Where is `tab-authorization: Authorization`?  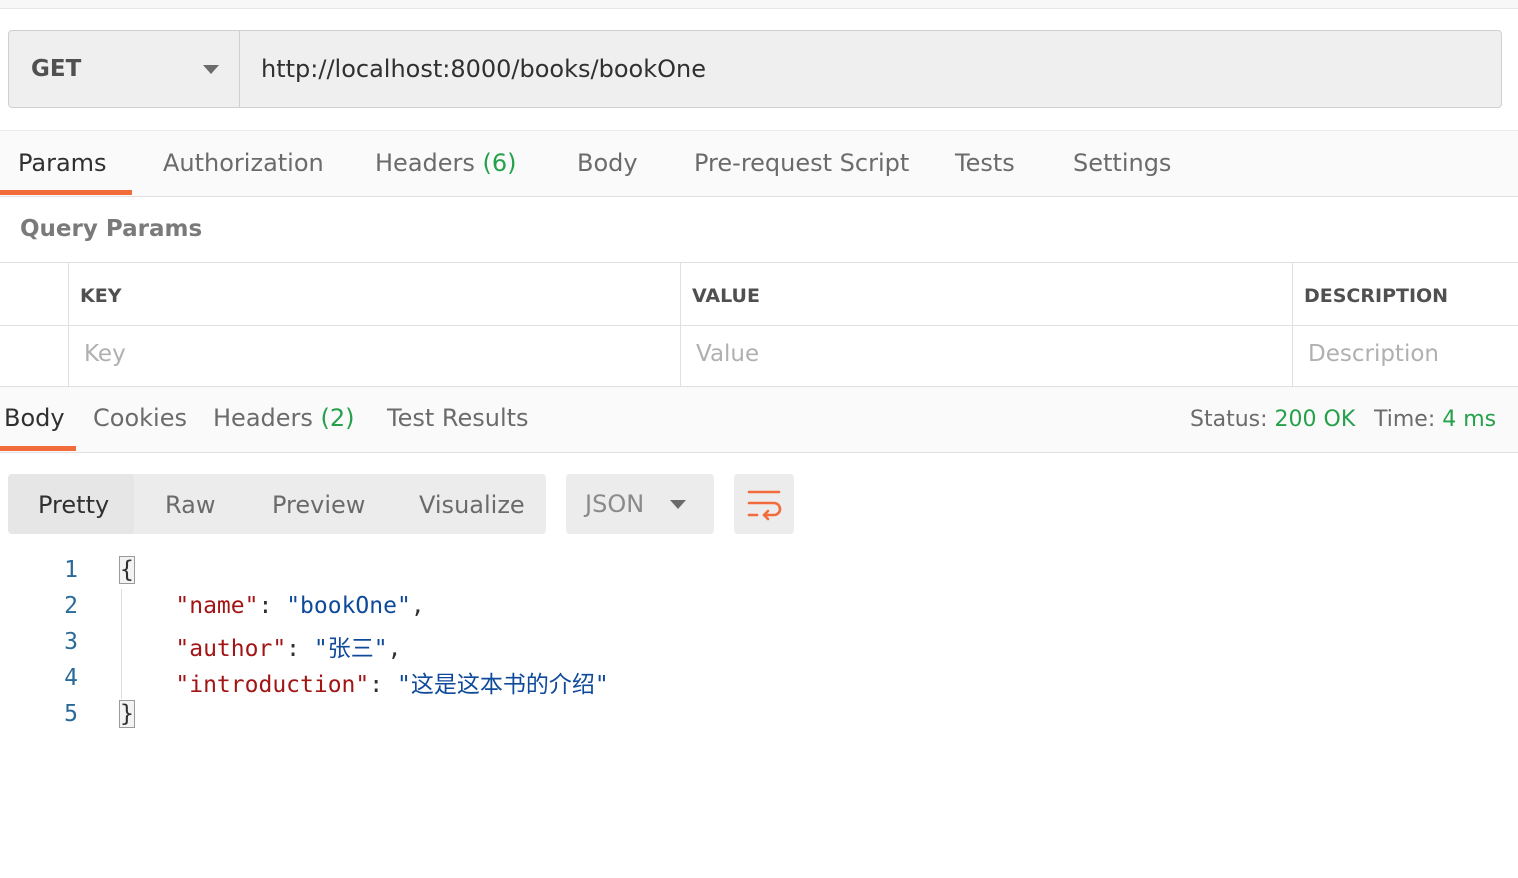
tab-authorization: Authorization is located at coordinates (243, 163).